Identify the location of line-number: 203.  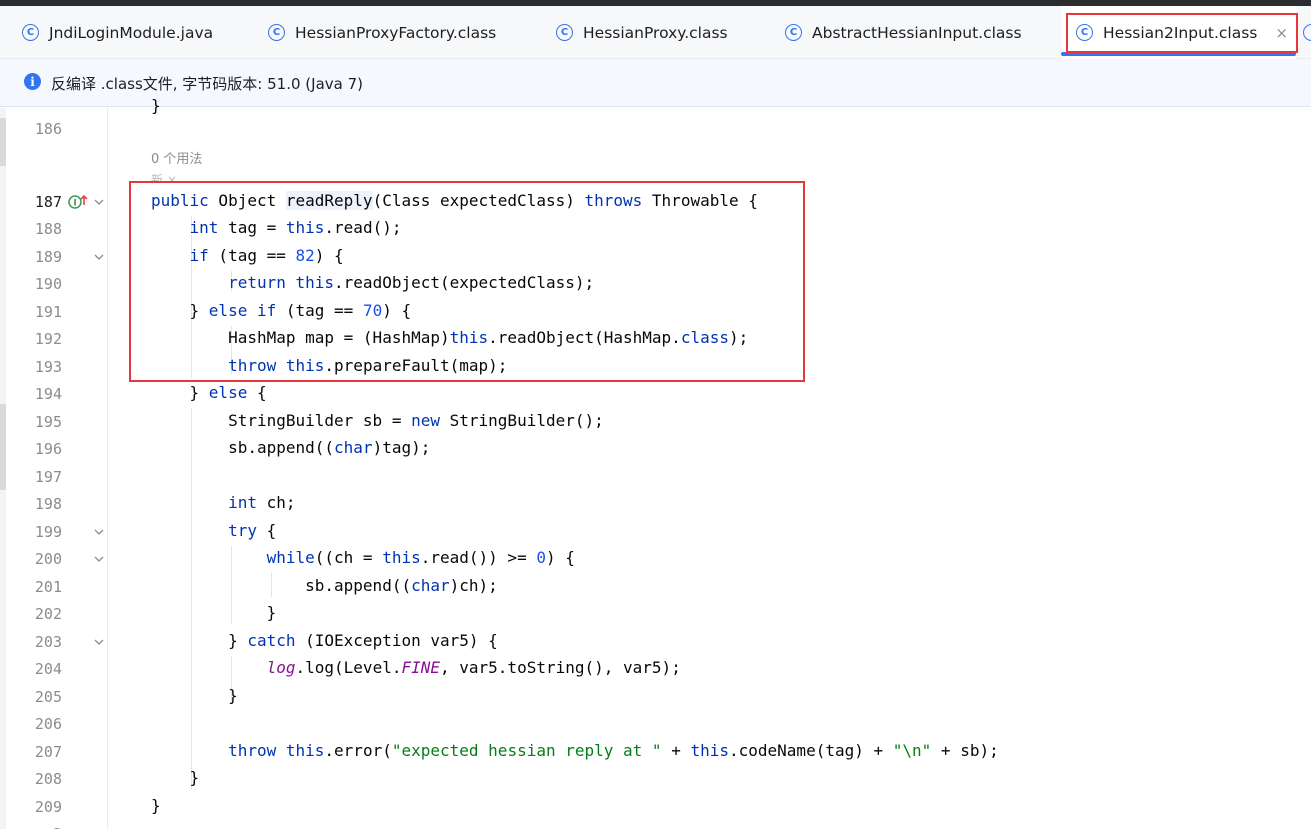
(48, 642).